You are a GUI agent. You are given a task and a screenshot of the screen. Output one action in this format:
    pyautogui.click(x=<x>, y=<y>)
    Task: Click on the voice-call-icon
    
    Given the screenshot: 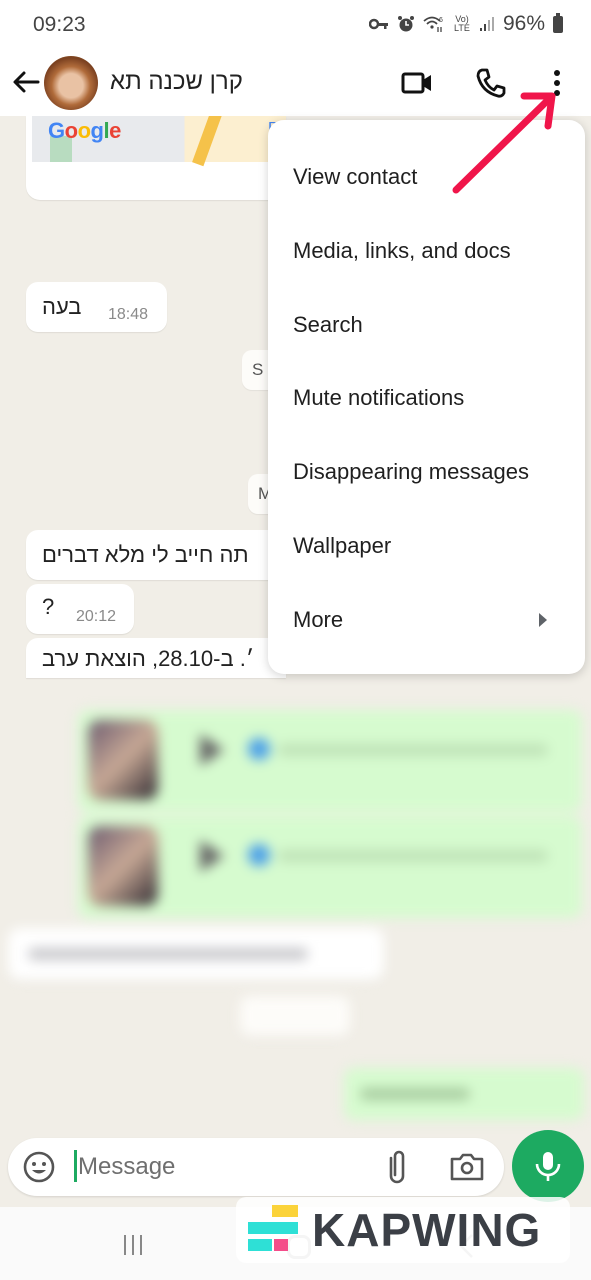 What is the action you would take?
    pyautogui.click(x=491, y=83)
    